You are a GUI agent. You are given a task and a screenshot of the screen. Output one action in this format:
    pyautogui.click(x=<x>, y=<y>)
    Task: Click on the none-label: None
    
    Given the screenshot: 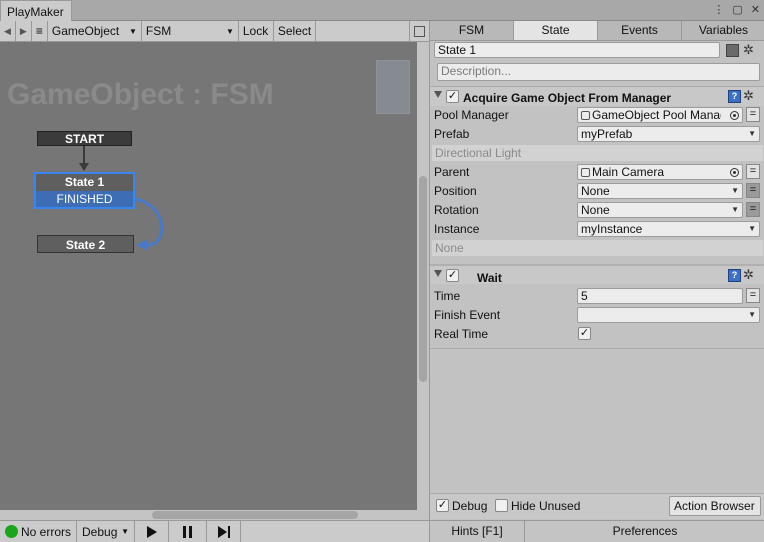 What is the action you would take?
    pyautogui.click(x=597, y=248)
    